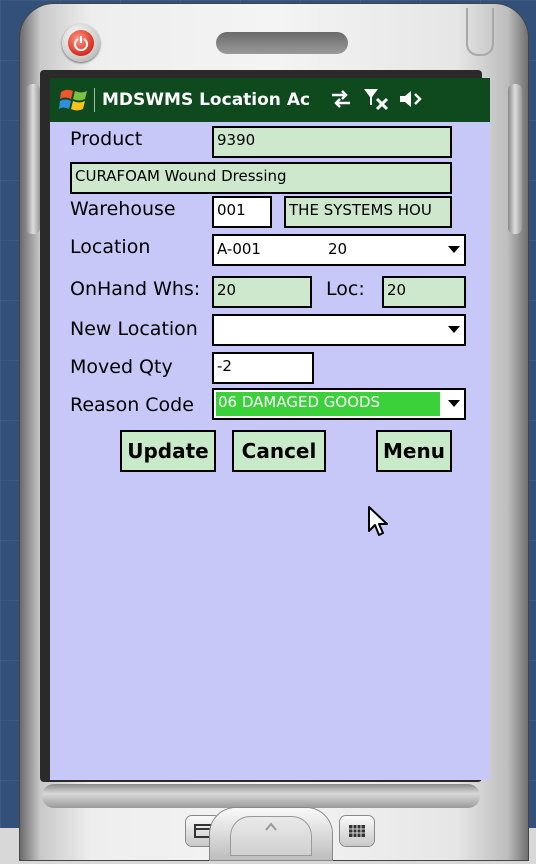 This screenshot has width=536, height=864. I want to click on location-qty: 20, so click(338, 249).